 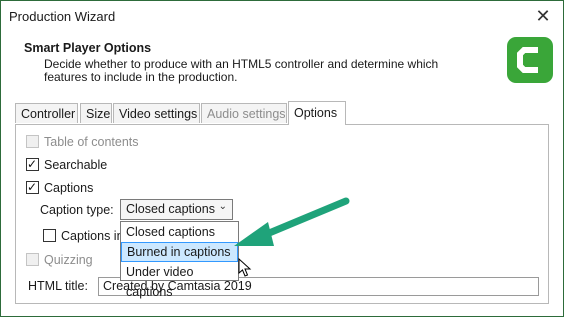 I want to click on html-title-label: HTML title:, so click(x=58, y=286).